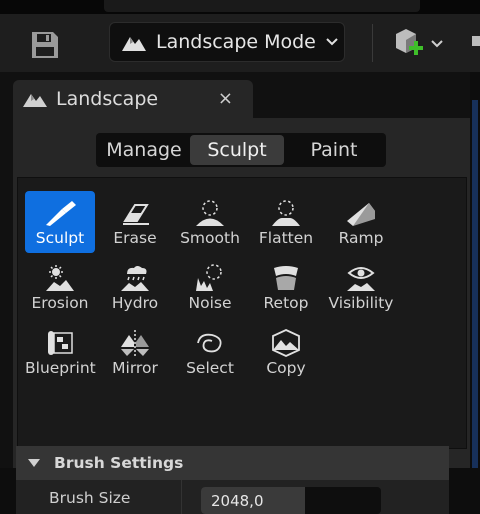 The height and width of the screenshot is (514, 480). I want to click on add-actor-button, so click(420, 44).